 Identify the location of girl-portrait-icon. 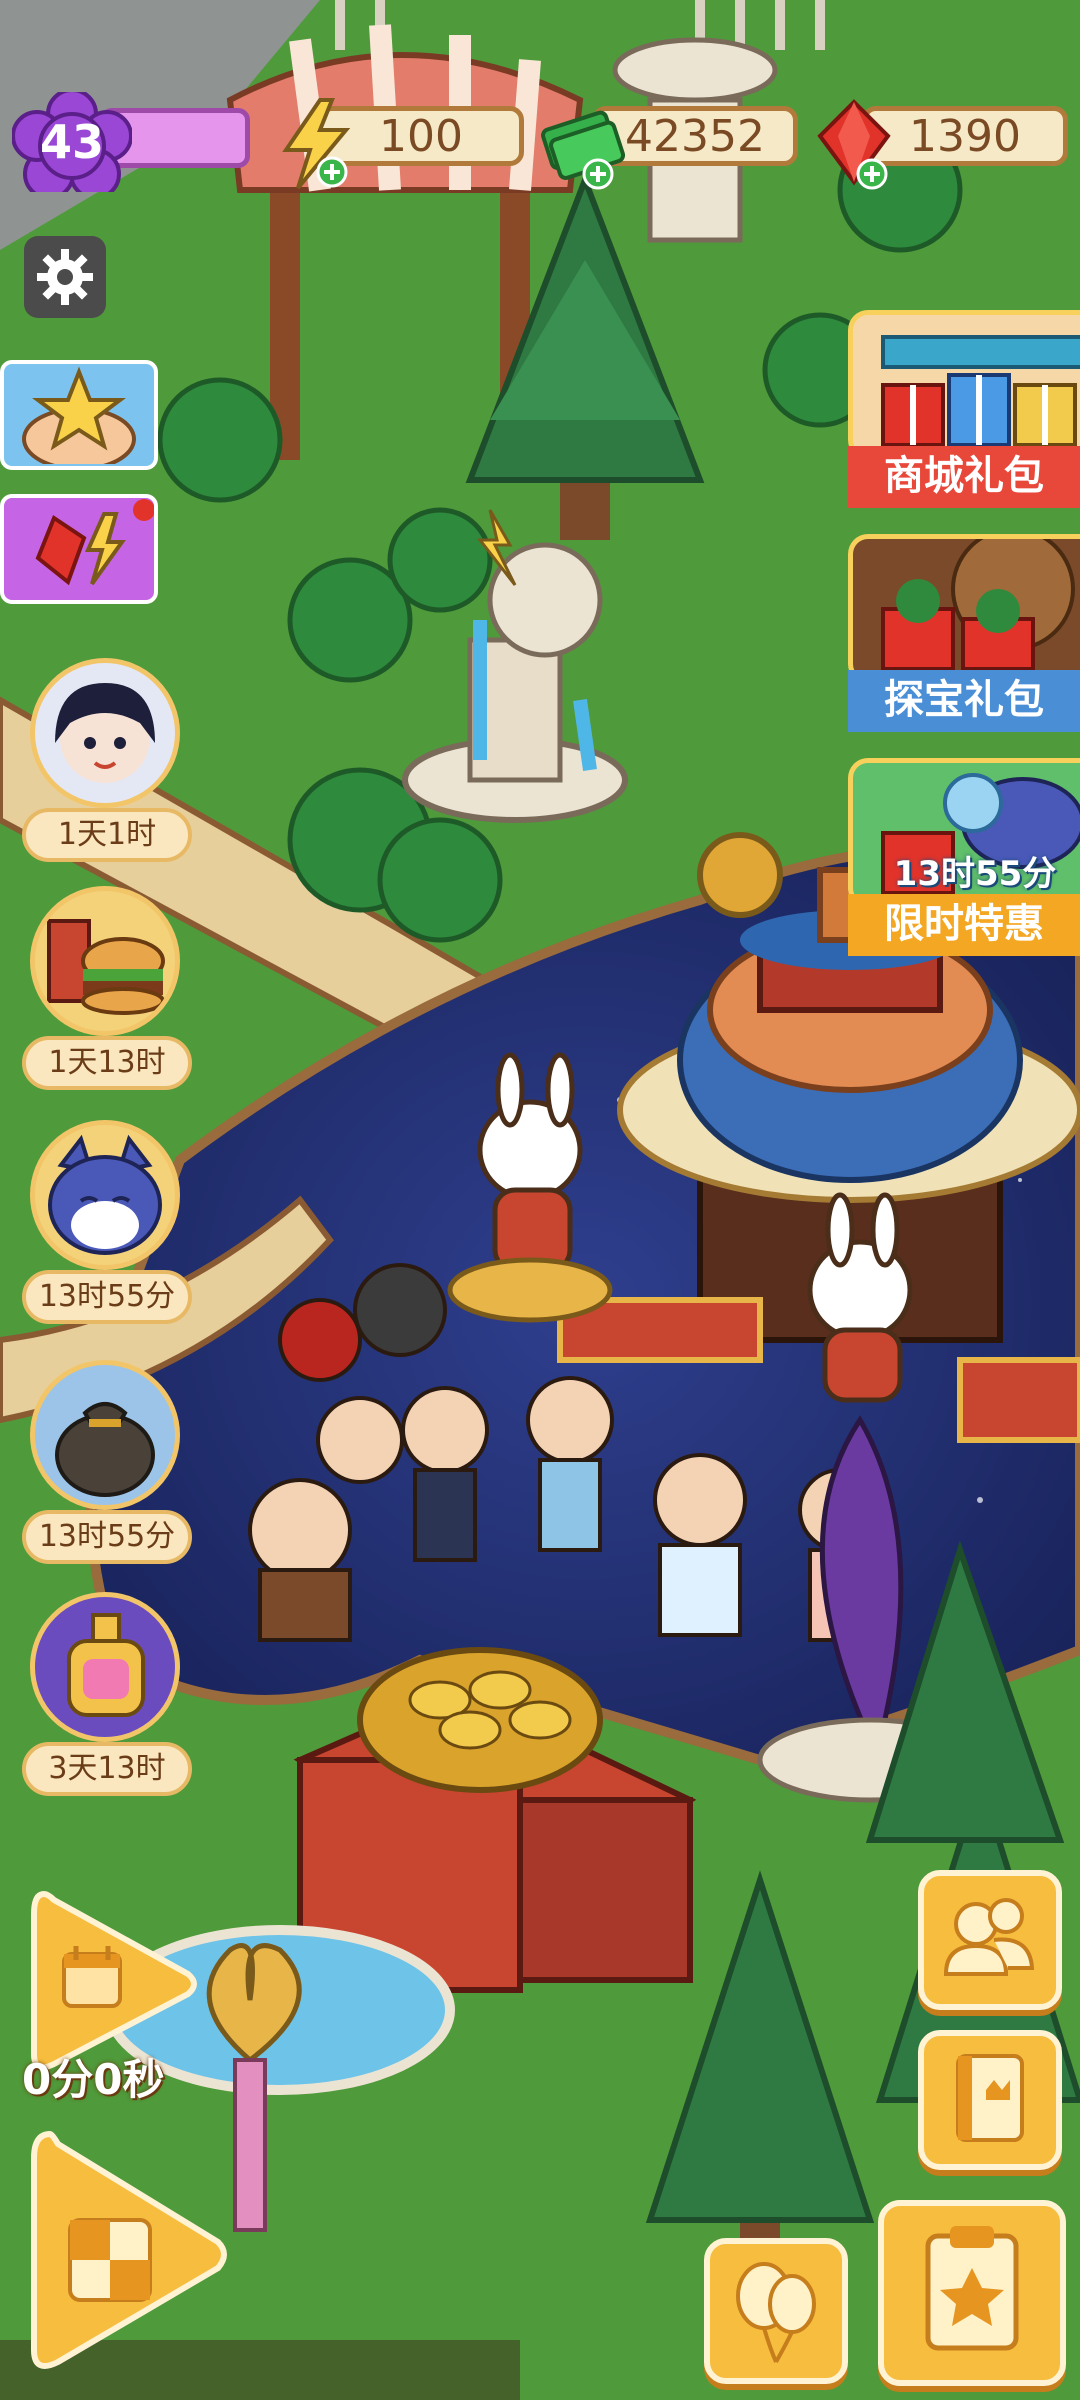
(105, 733).